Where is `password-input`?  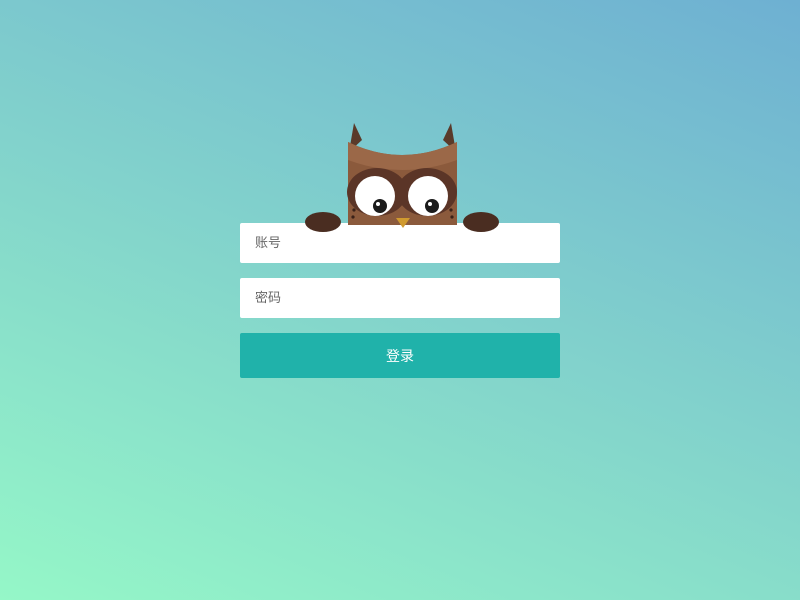
password-input is located at coordinates (400, 298).